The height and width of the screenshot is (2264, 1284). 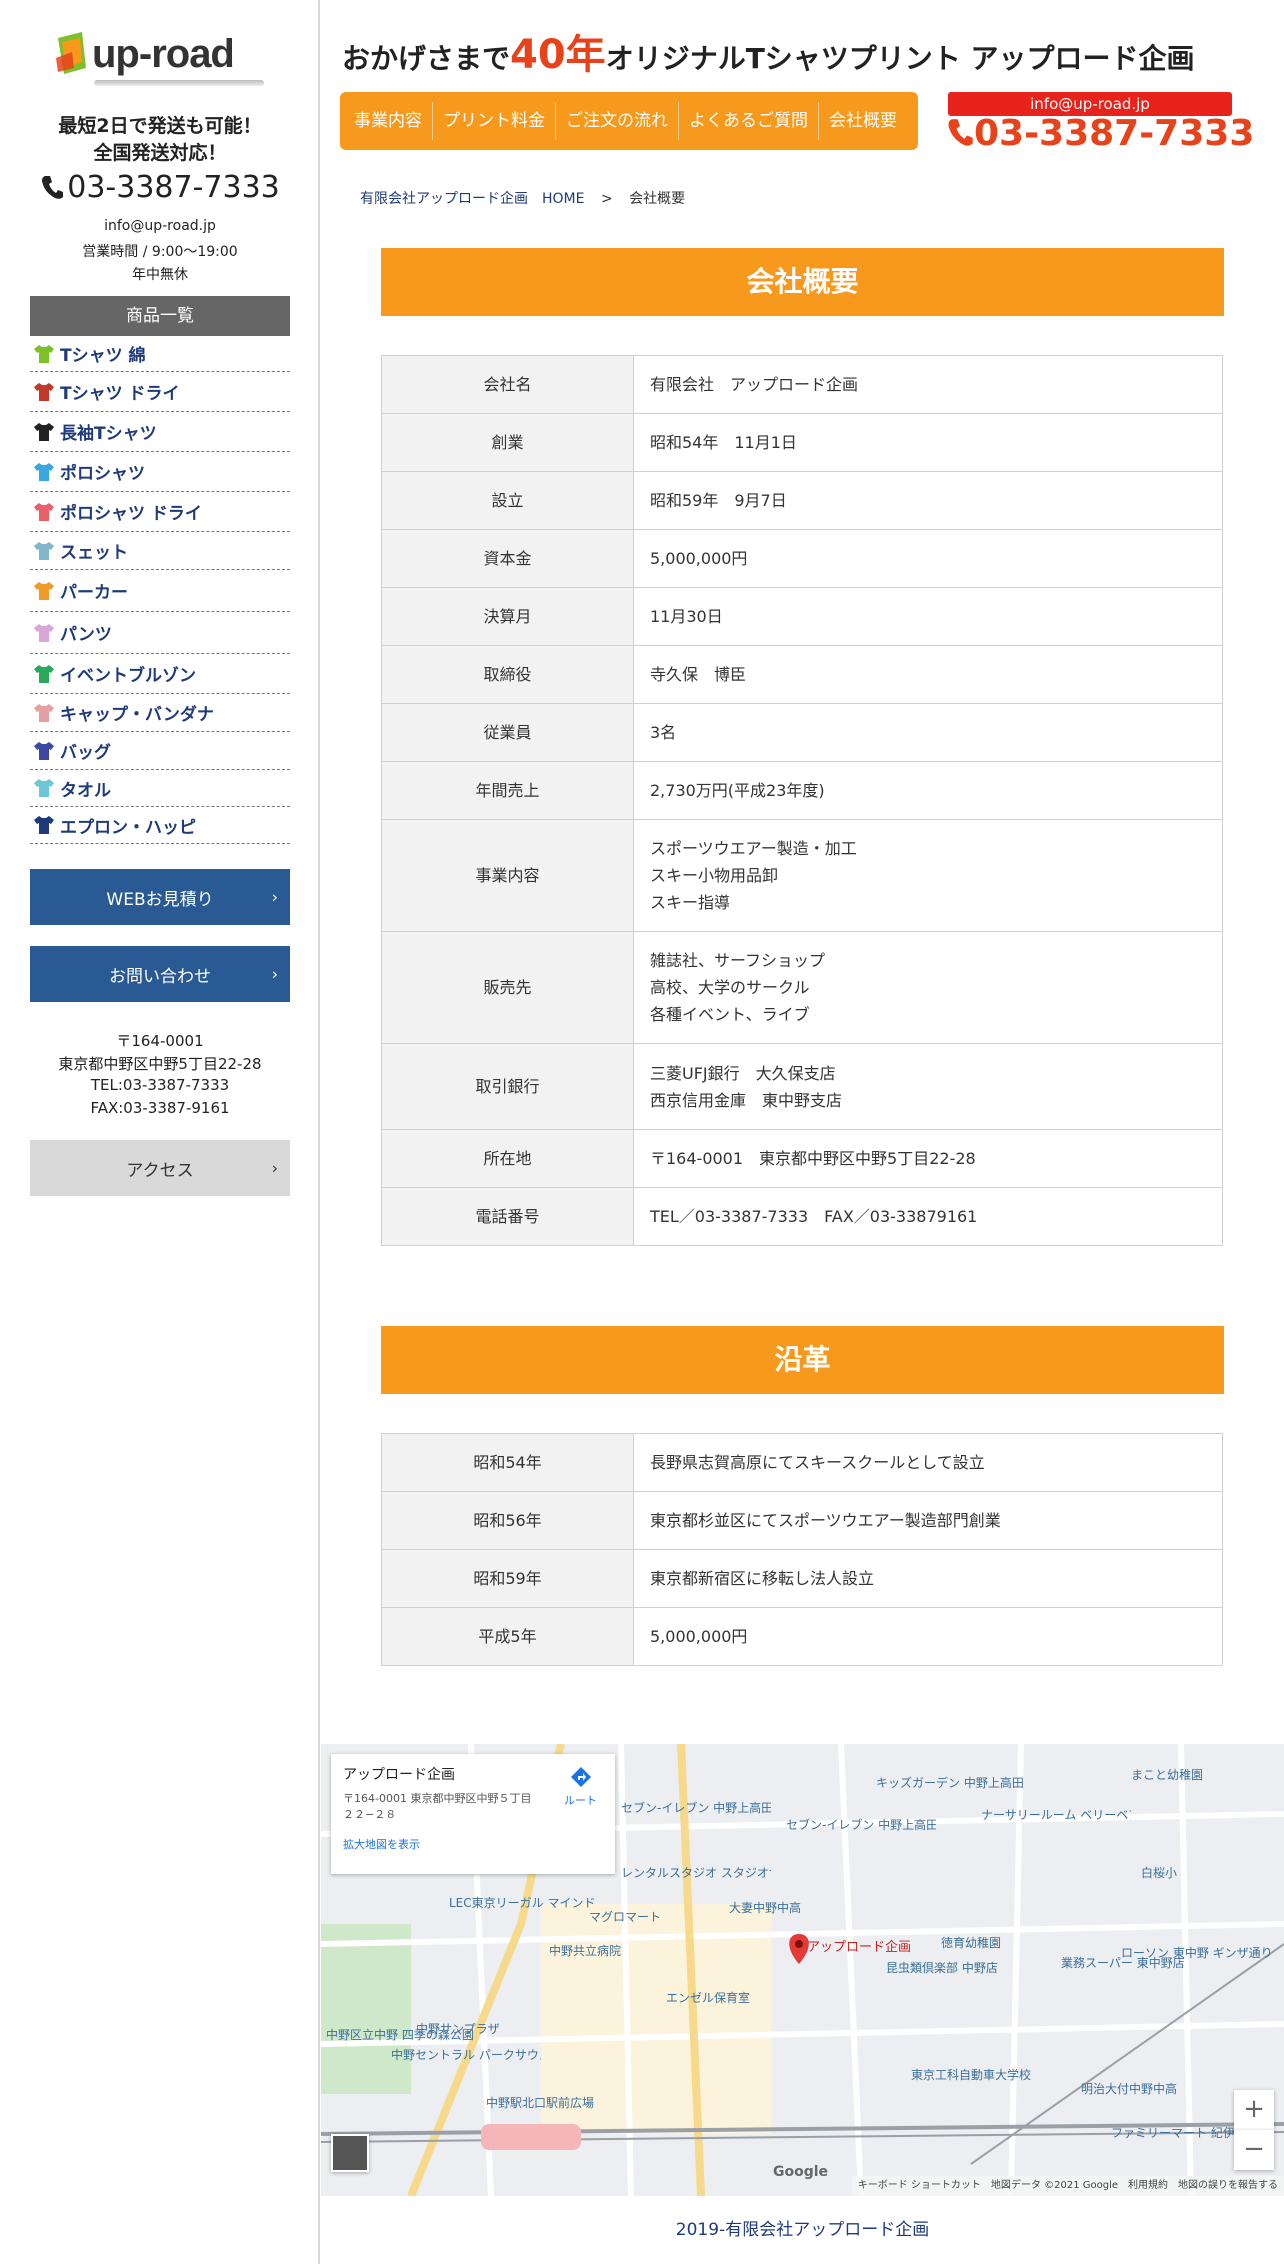 I want to click on map-place-label: セブン-イレブン 中野上高田店, so click(x=696, y=1807).